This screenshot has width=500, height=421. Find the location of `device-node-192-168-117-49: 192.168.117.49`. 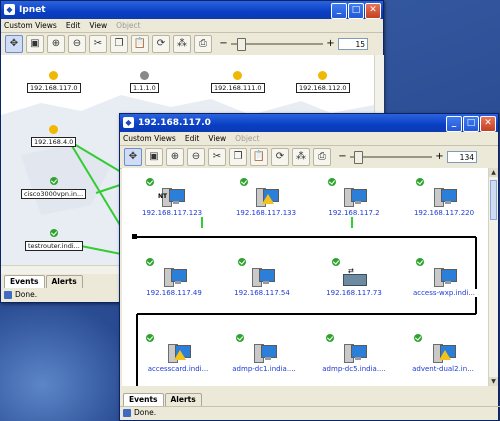

device-node-192-168-117-49: 192.168.117.49 is located at coordinates (174, 277).